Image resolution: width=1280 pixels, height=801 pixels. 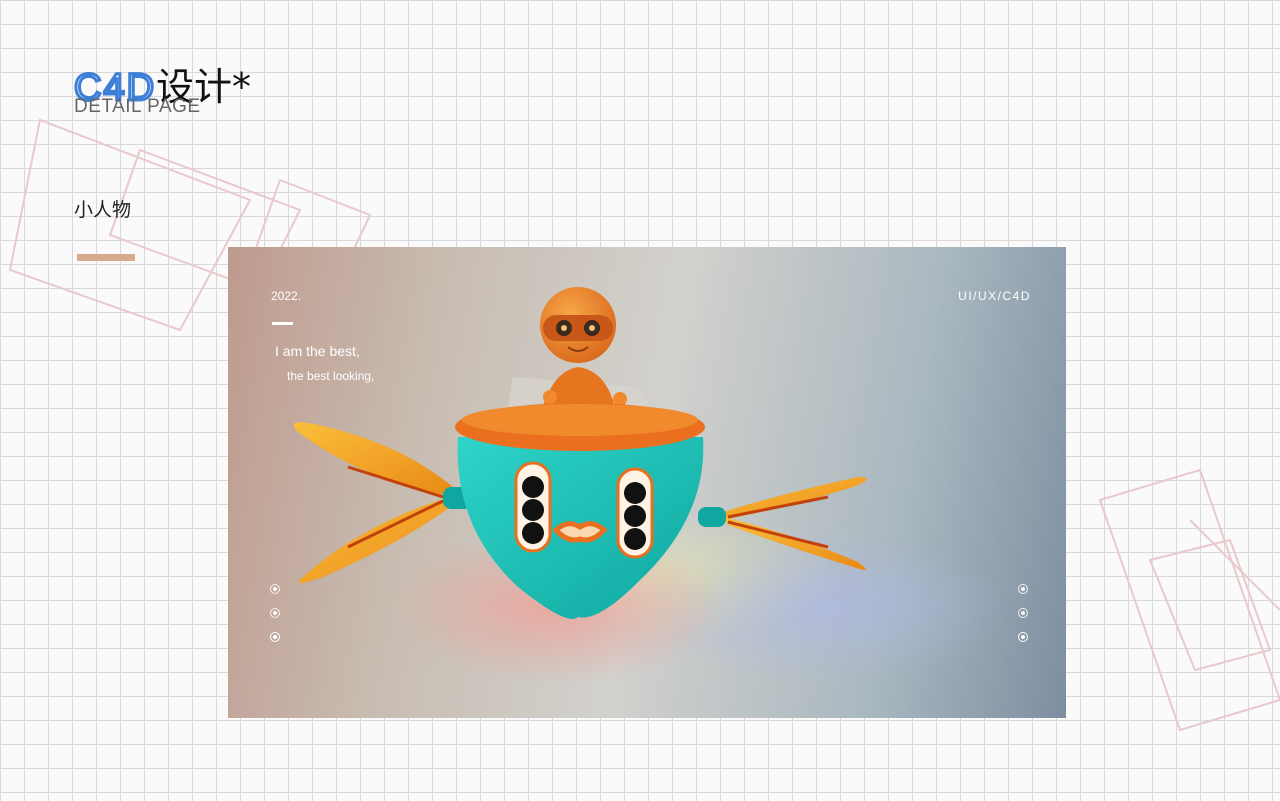 I want to click on section-label: 小人物, so click(x=103, y=210).